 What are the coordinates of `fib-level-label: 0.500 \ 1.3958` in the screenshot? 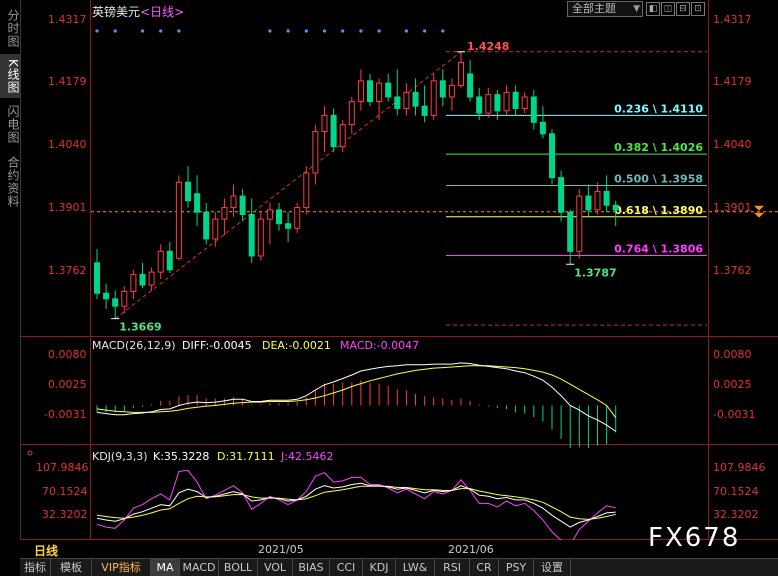 It's located at (658, 178).